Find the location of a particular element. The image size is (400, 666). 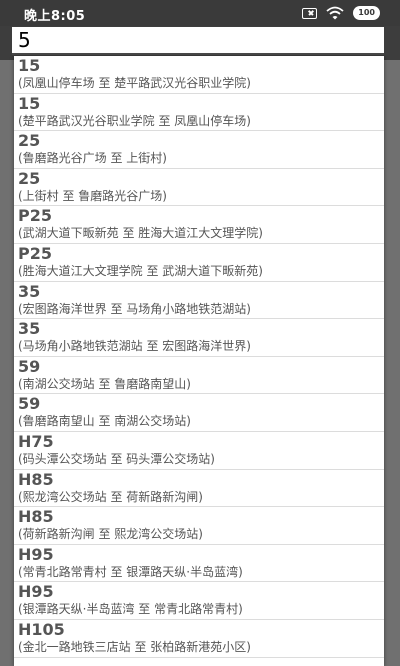

list-item: 59 (南湖公交场站 至 鲁磨路南望山) is located at coordinates (199, 376).